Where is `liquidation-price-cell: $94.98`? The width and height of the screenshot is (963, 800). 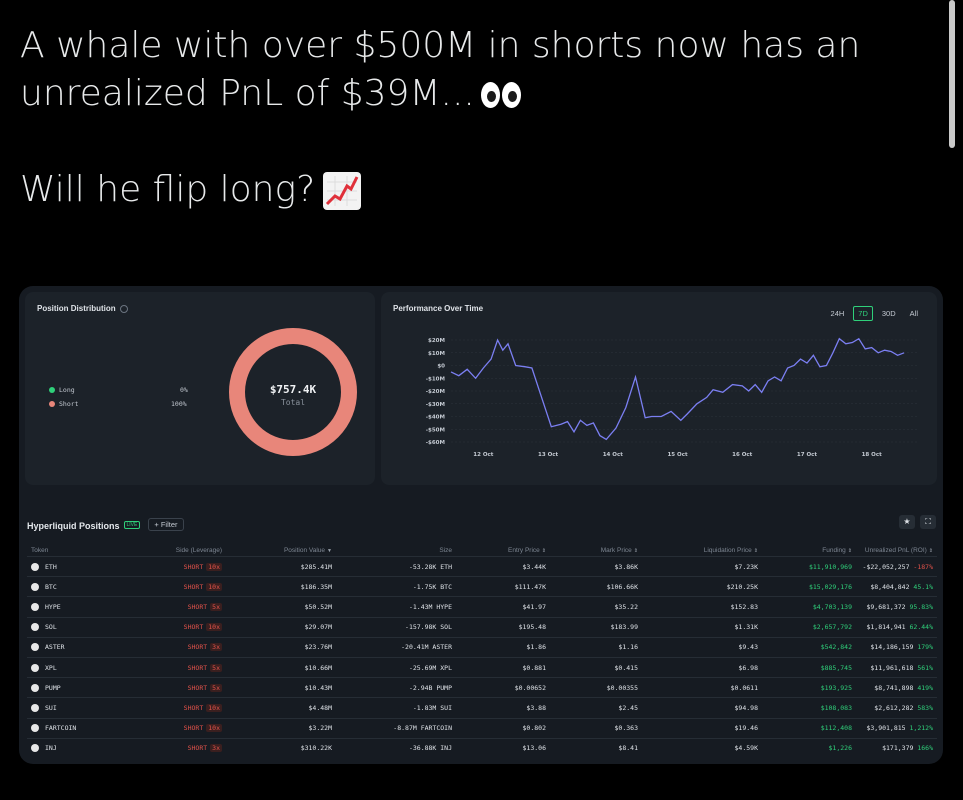 liquidation-price-cell: $94.98 is located at coordinates (702, 707).